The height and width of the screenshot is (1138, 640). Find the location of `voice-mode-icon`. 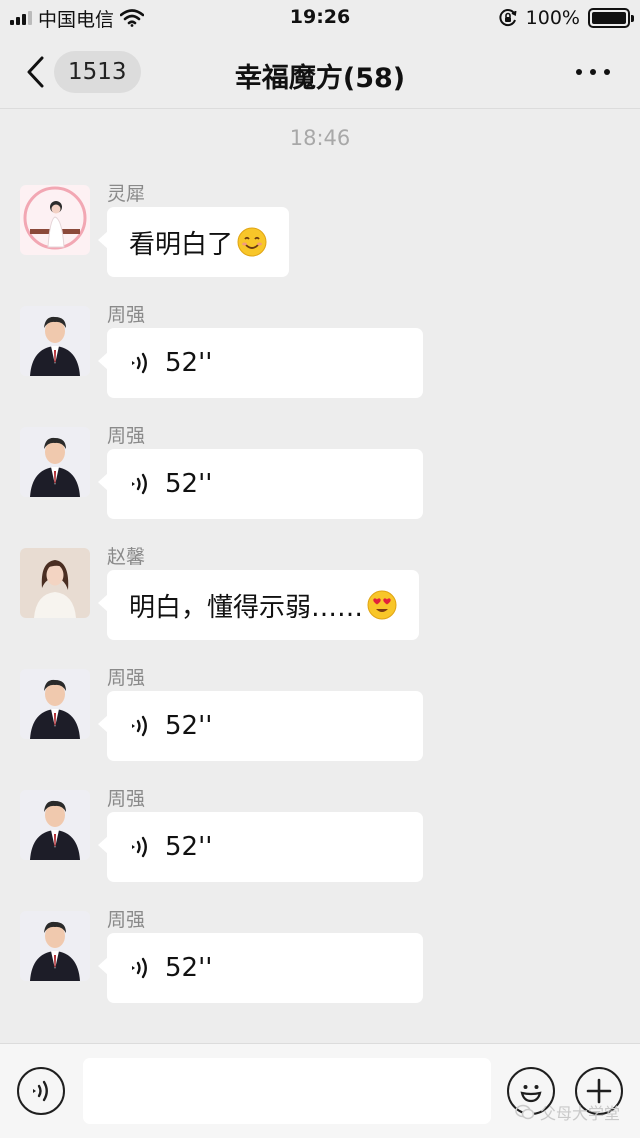

voice-mode-icon is located at coordinates (40, 1091).